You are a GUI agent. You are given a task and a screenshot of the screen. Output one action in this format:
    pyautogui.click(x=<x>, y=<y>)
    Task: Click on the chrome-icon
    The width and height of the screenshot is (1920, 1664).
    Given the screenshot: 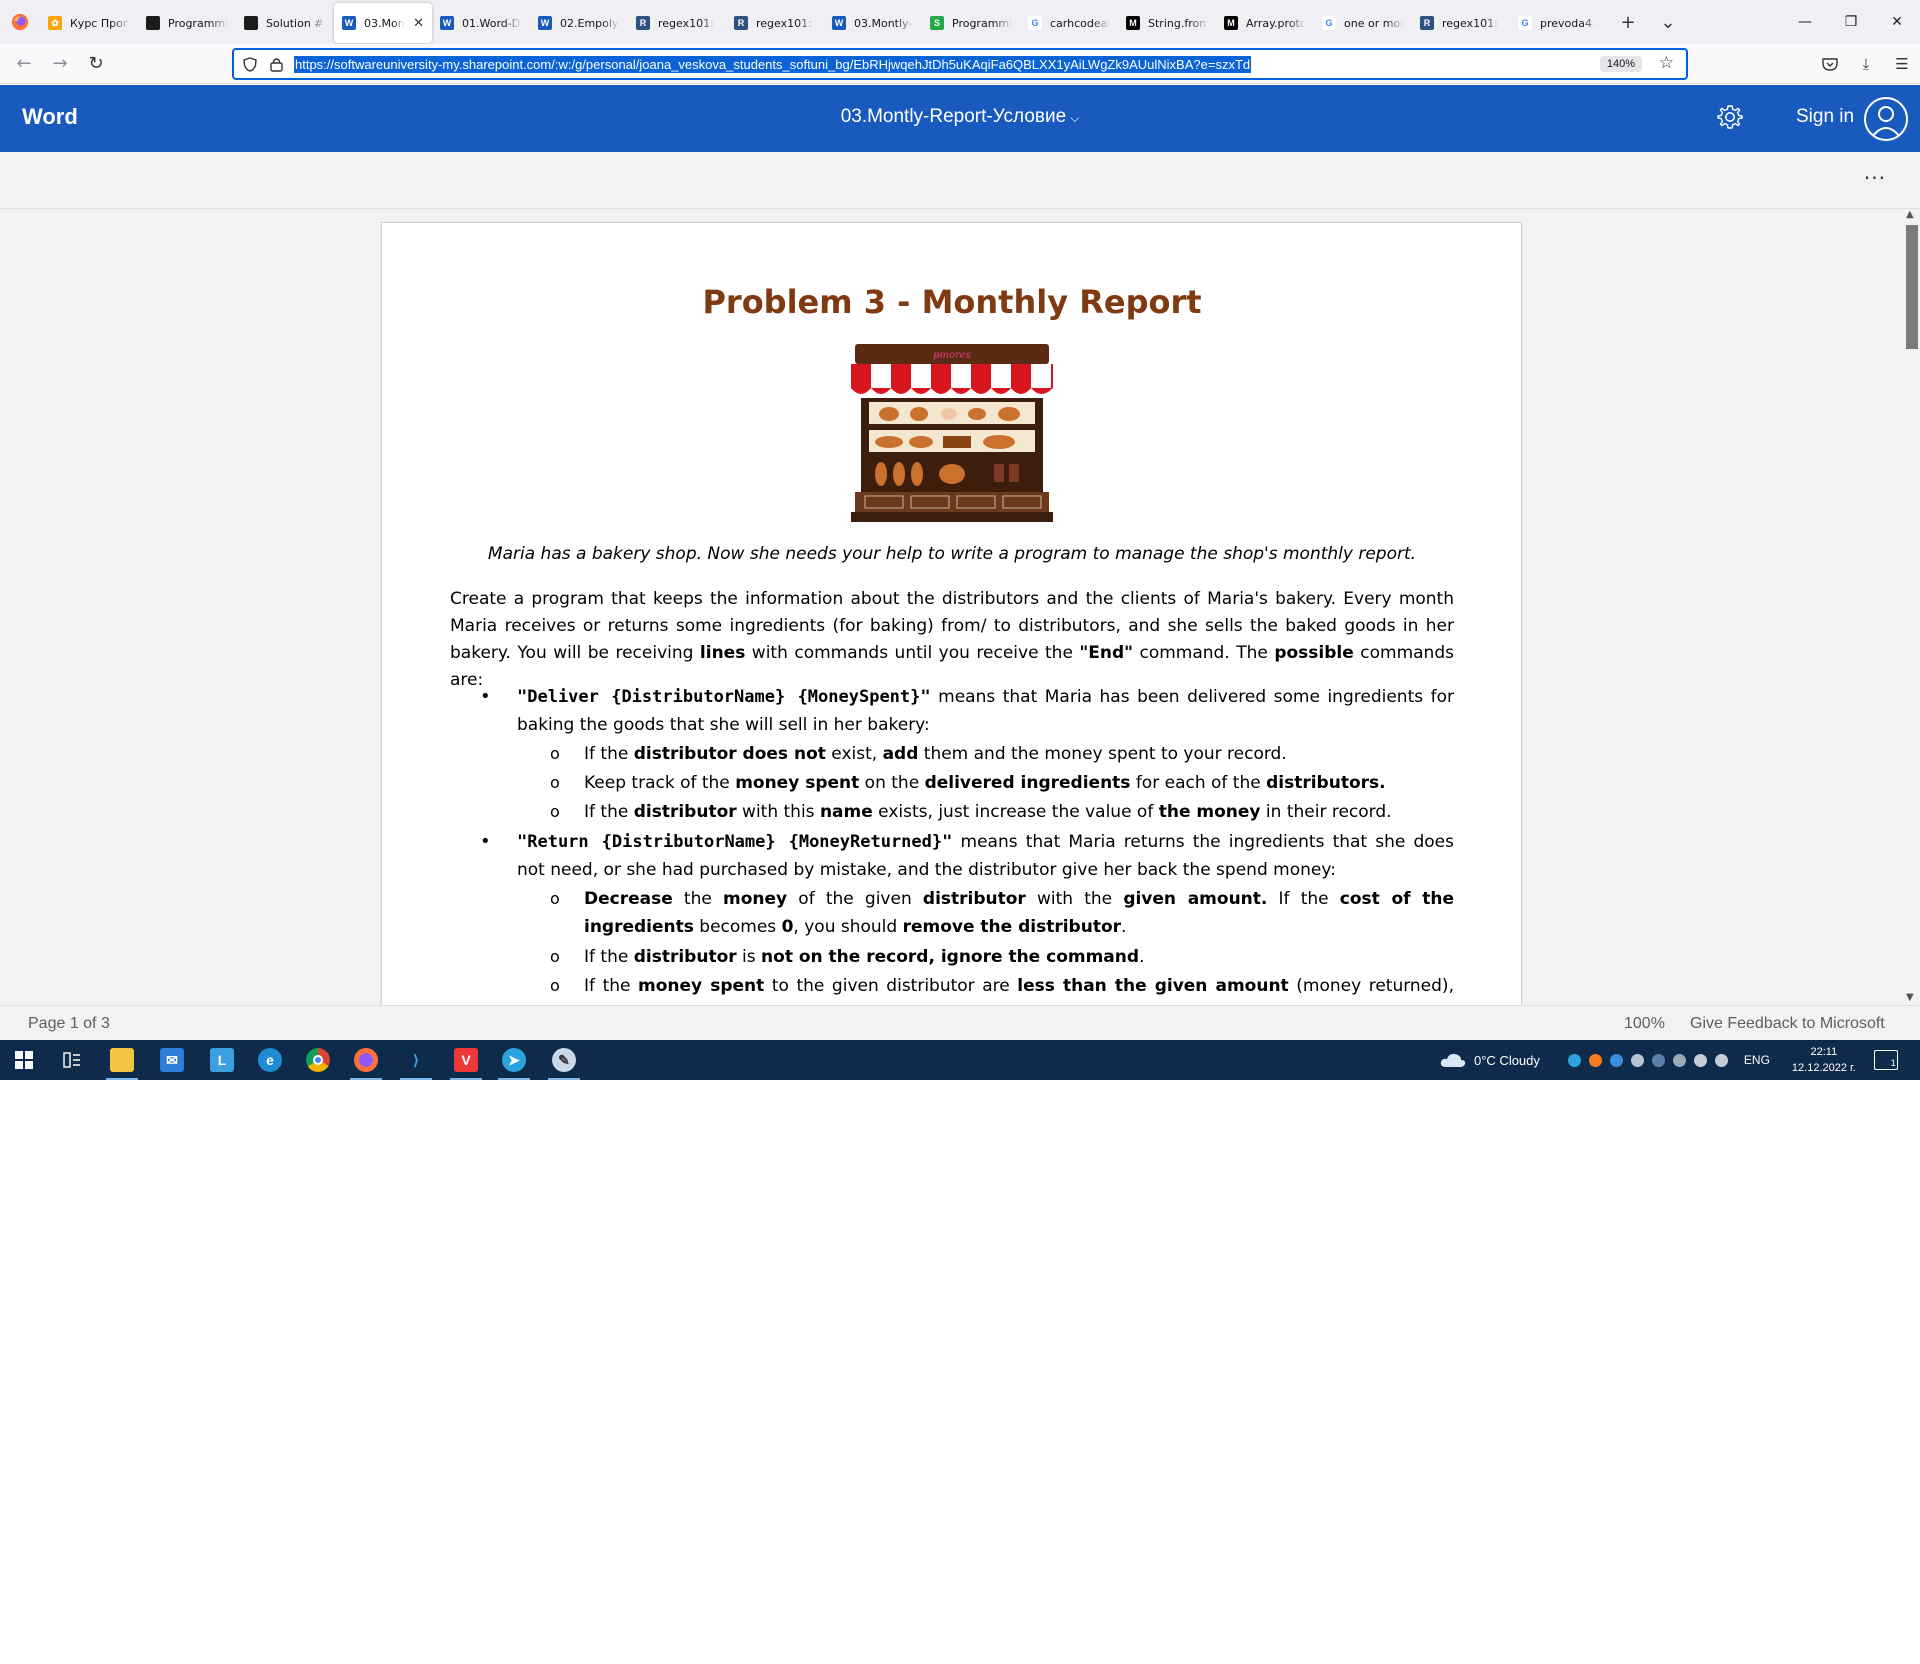 What is the action you would take?
    pyautogui.click(x=318, y=1060)
    